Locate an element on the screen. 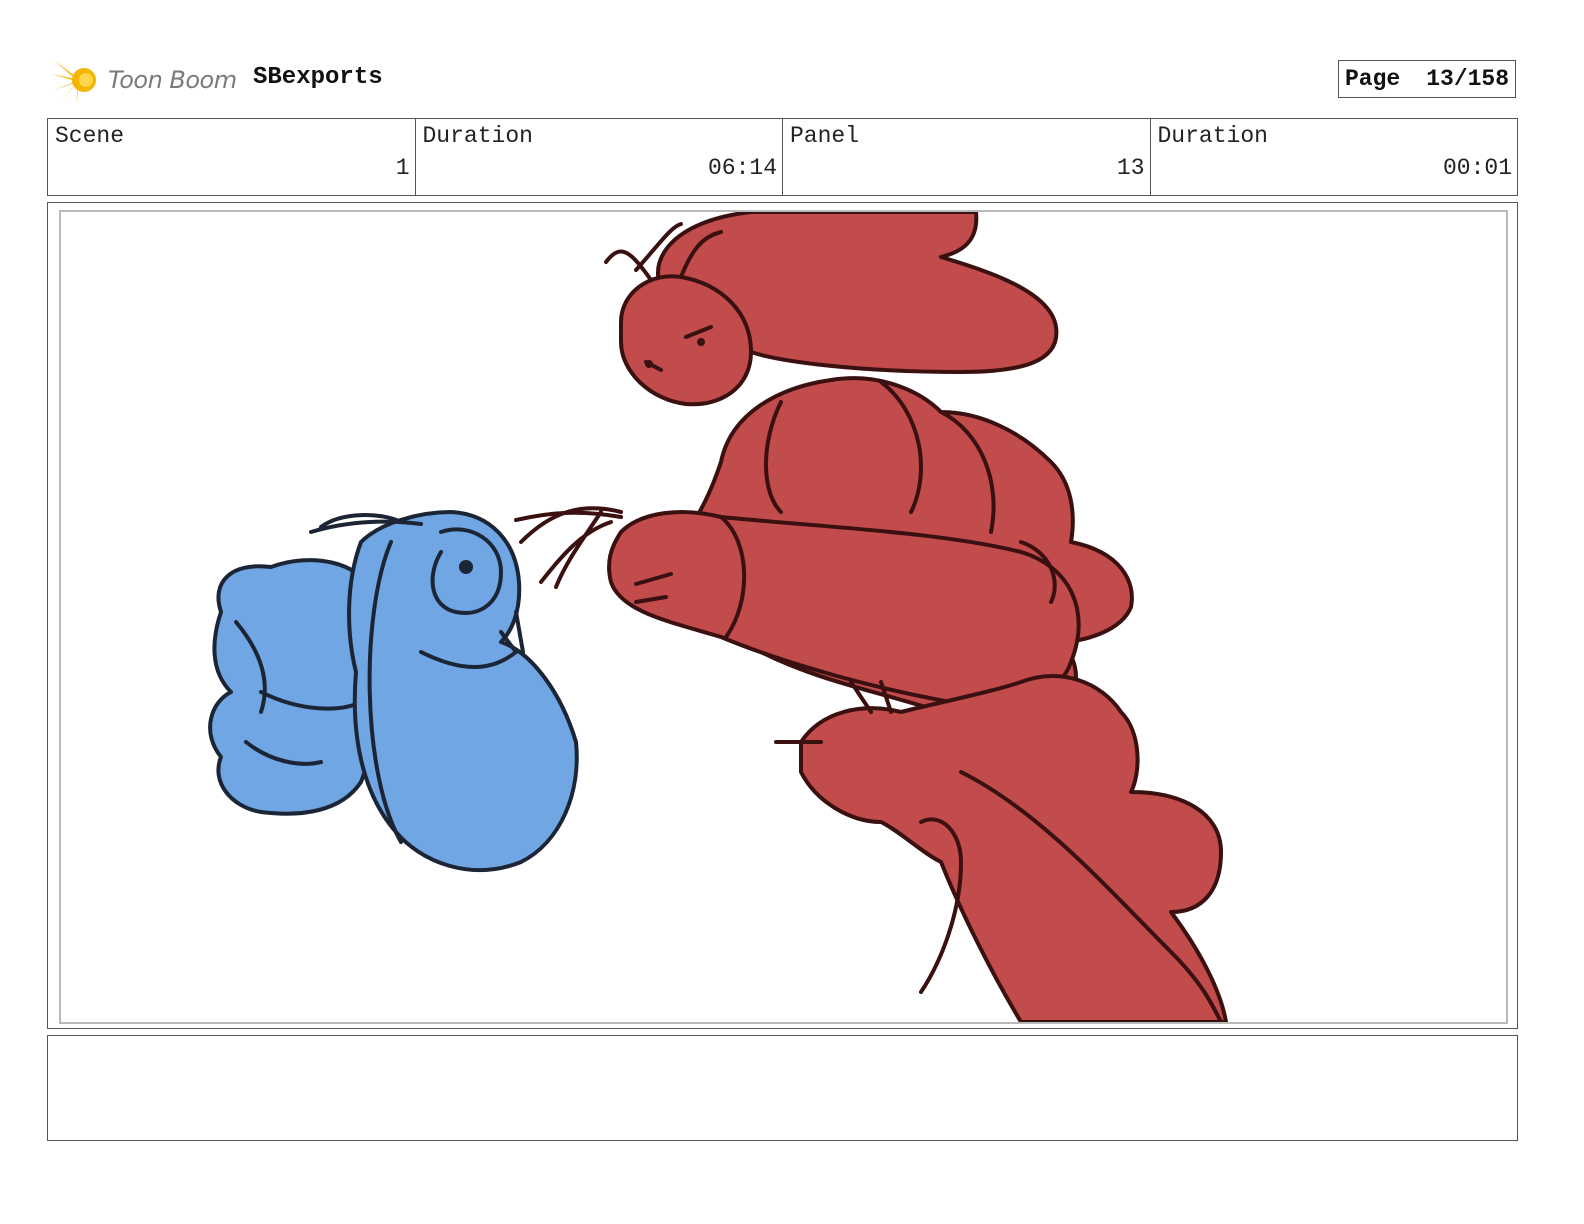 Image resolution: width=1584 pixels, height=1224 pixels. scene-duration-label: Duration is located at coordinates (477, 136).